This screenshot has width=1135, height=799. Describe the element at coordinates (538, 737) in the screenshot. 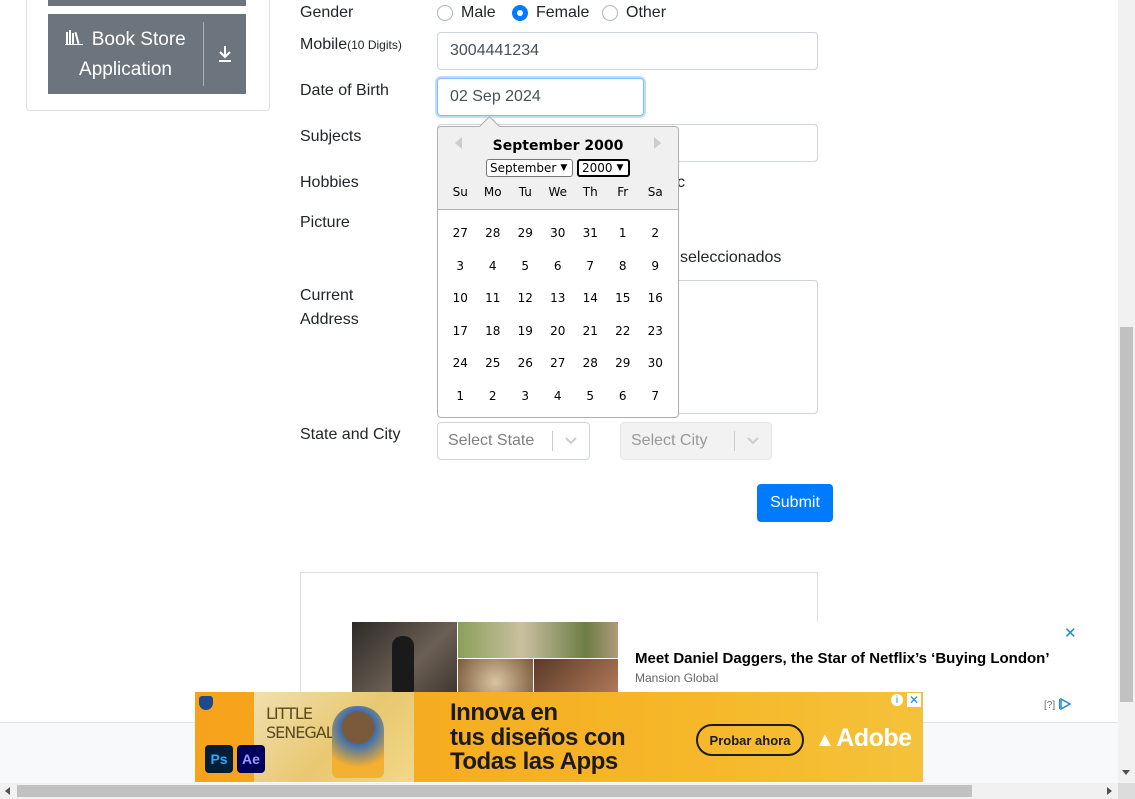

I see `ad-promo-text: Innova en tus diseños con Todas las Apps` at that location.